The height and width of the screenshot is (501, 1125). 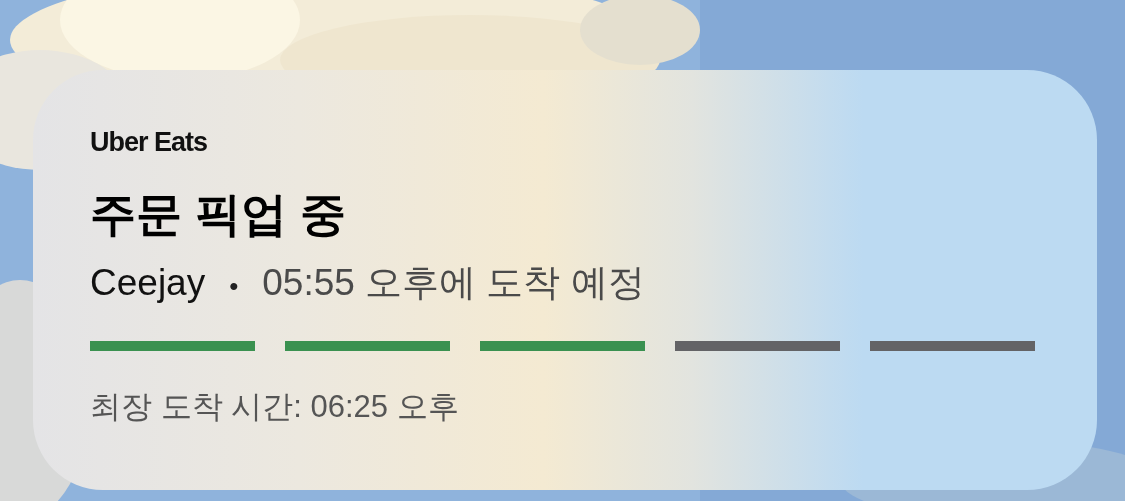 I want to click on driver-name: Ceejay, so click(x=148, y=283).